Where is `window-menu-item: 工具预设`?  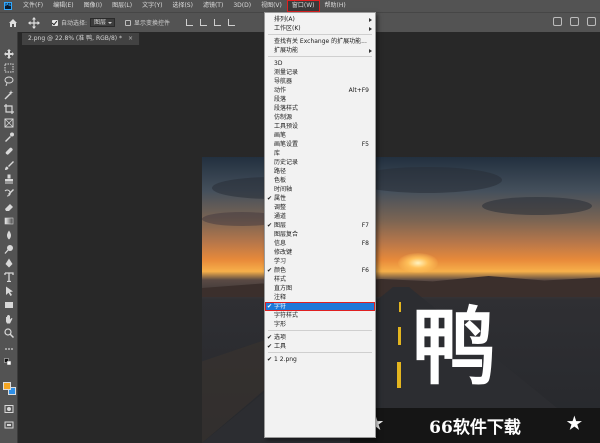
window-menu-item: 工具预设 is located at coordinates (320, 126).